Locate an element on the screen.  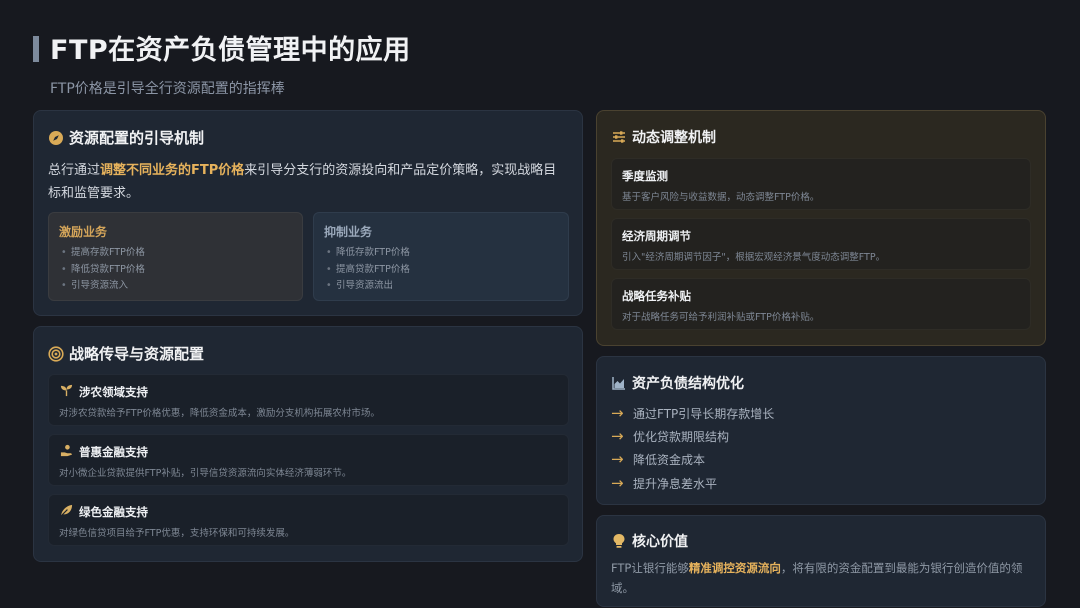
incentive-item: 提高存款FTP价格 is located at coordinates (175, 253).